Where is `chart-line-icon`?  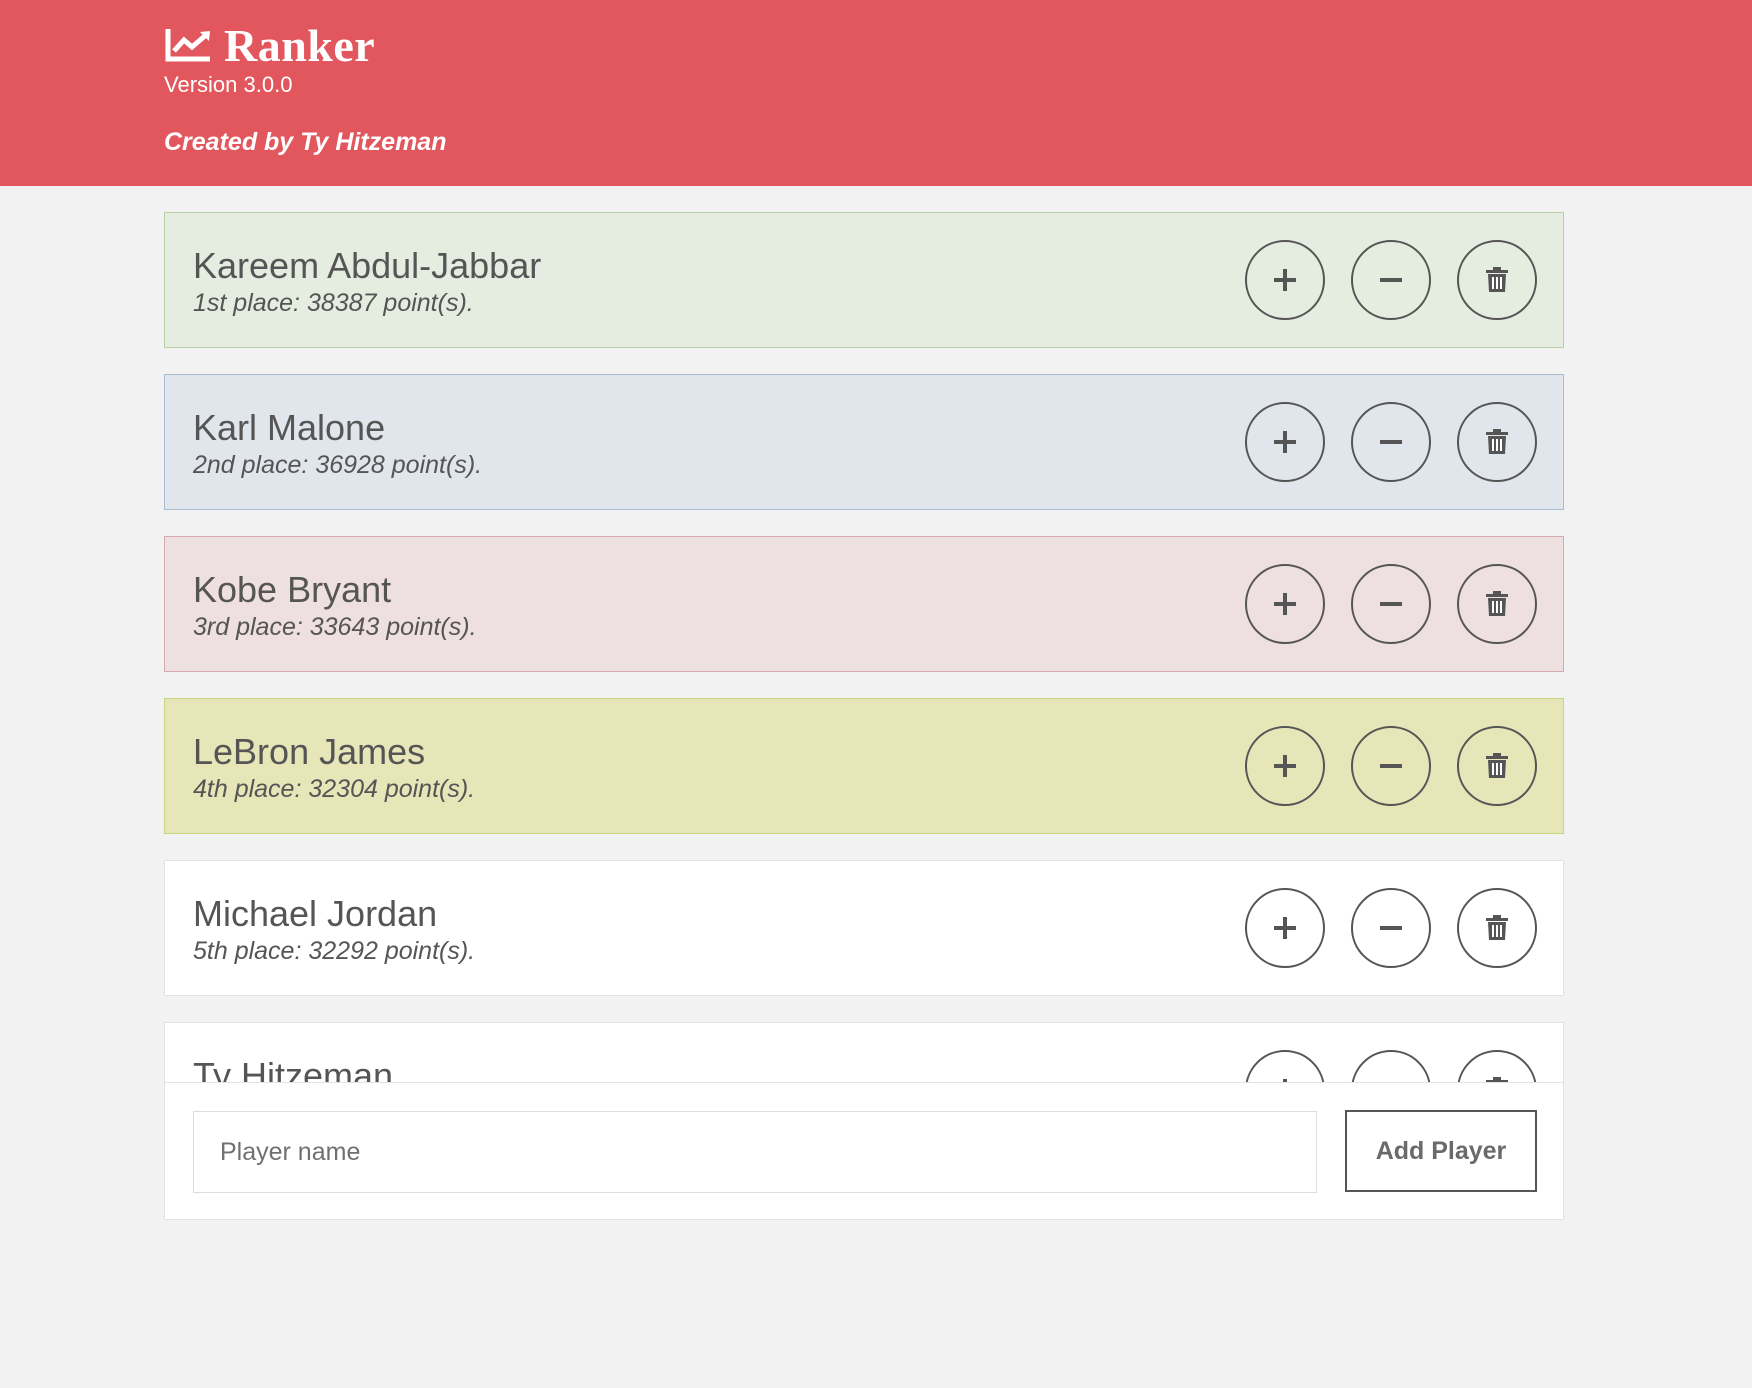
chart-line-icon is located at coordinates (187, 45).